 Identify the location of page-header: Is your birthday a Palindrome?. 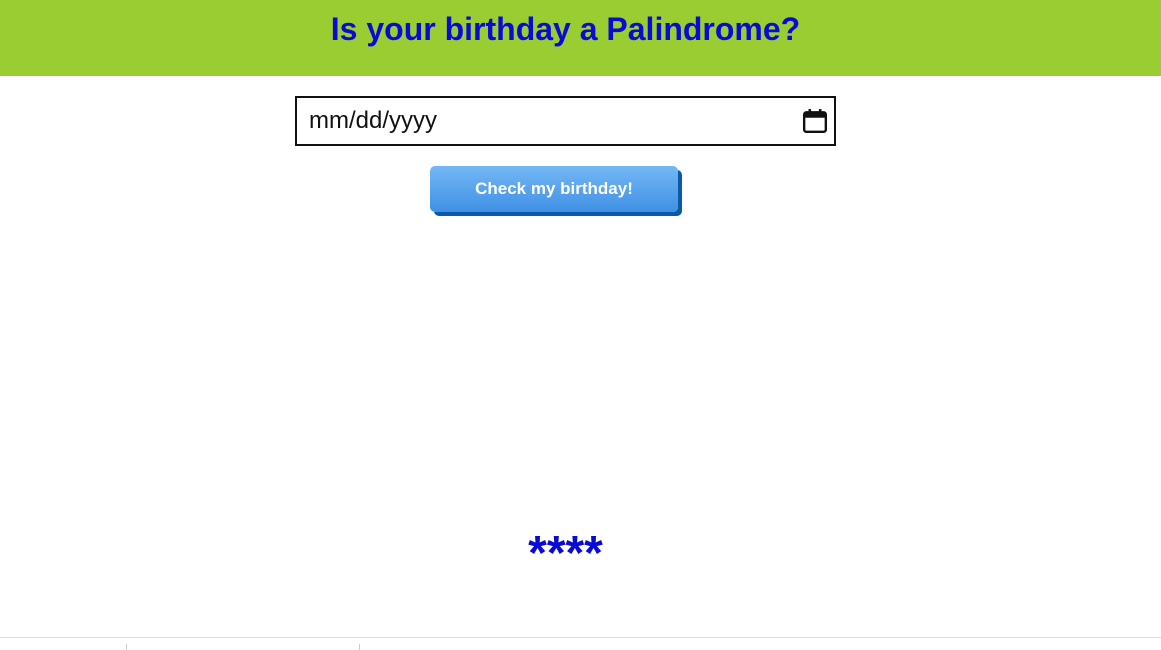
(580, 38).